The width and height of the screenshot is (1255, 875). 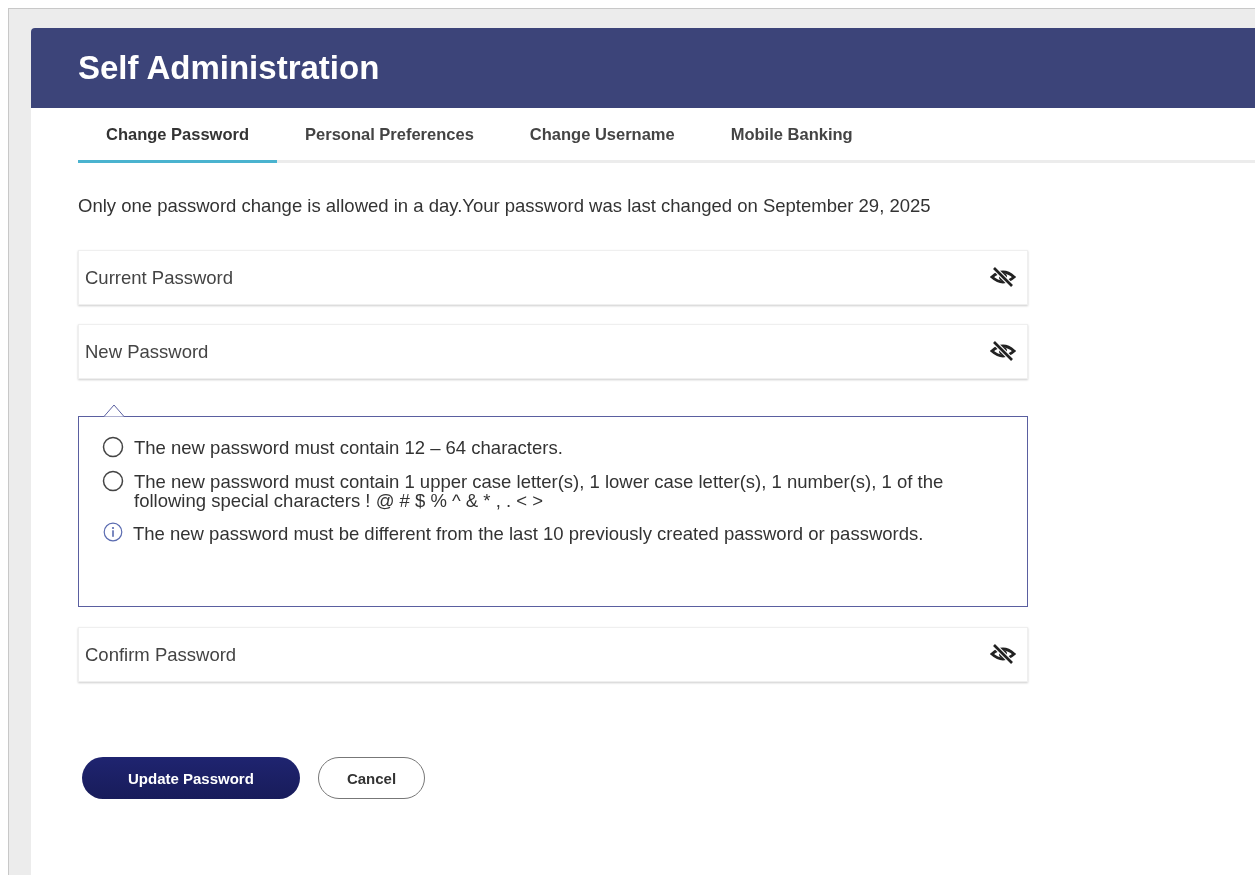 What do you see at coordinates (113, 532) in the screenshot?
I see `info-icon` at bounding box center [113, 532].